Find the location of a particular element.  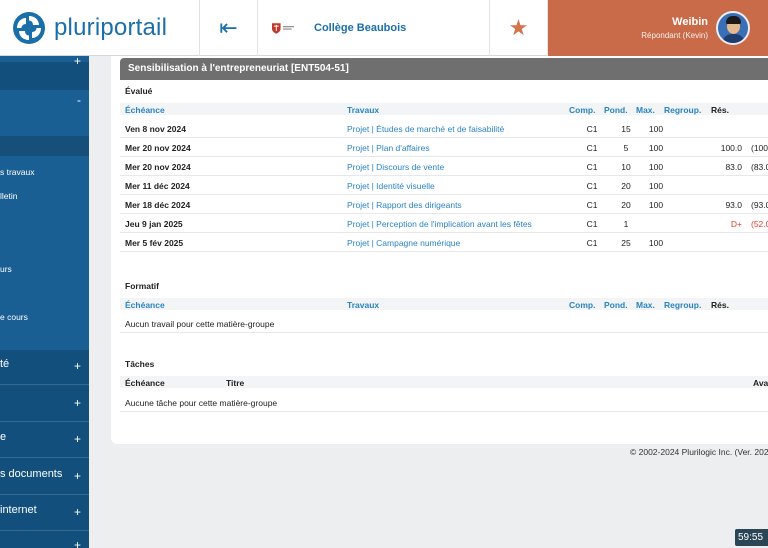

star-icon: ★ is located at coordinates (518, 27).